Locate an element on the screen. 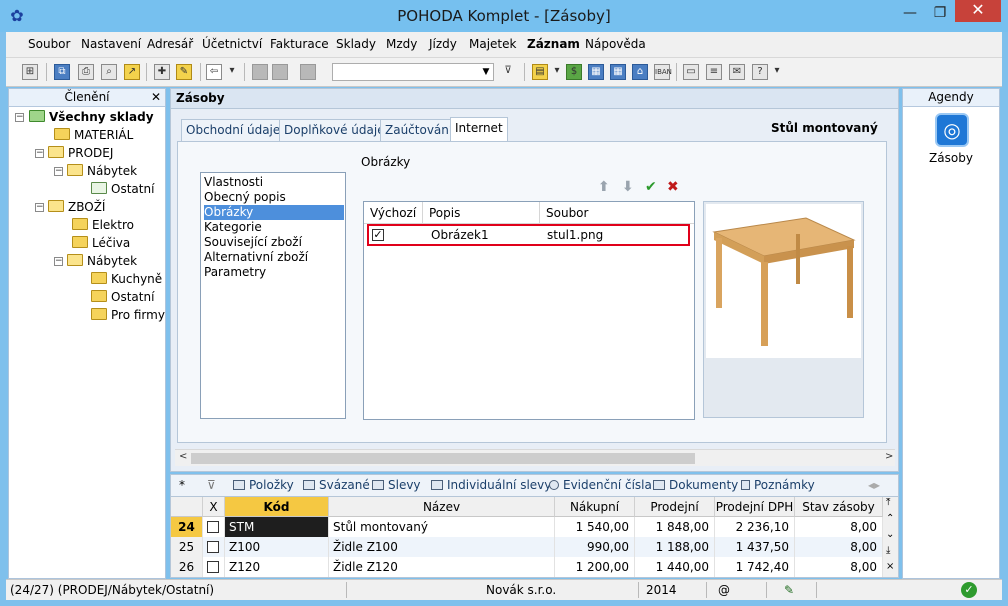  cell-nazev: Židle Z120 is located at coordinates (442, 567).